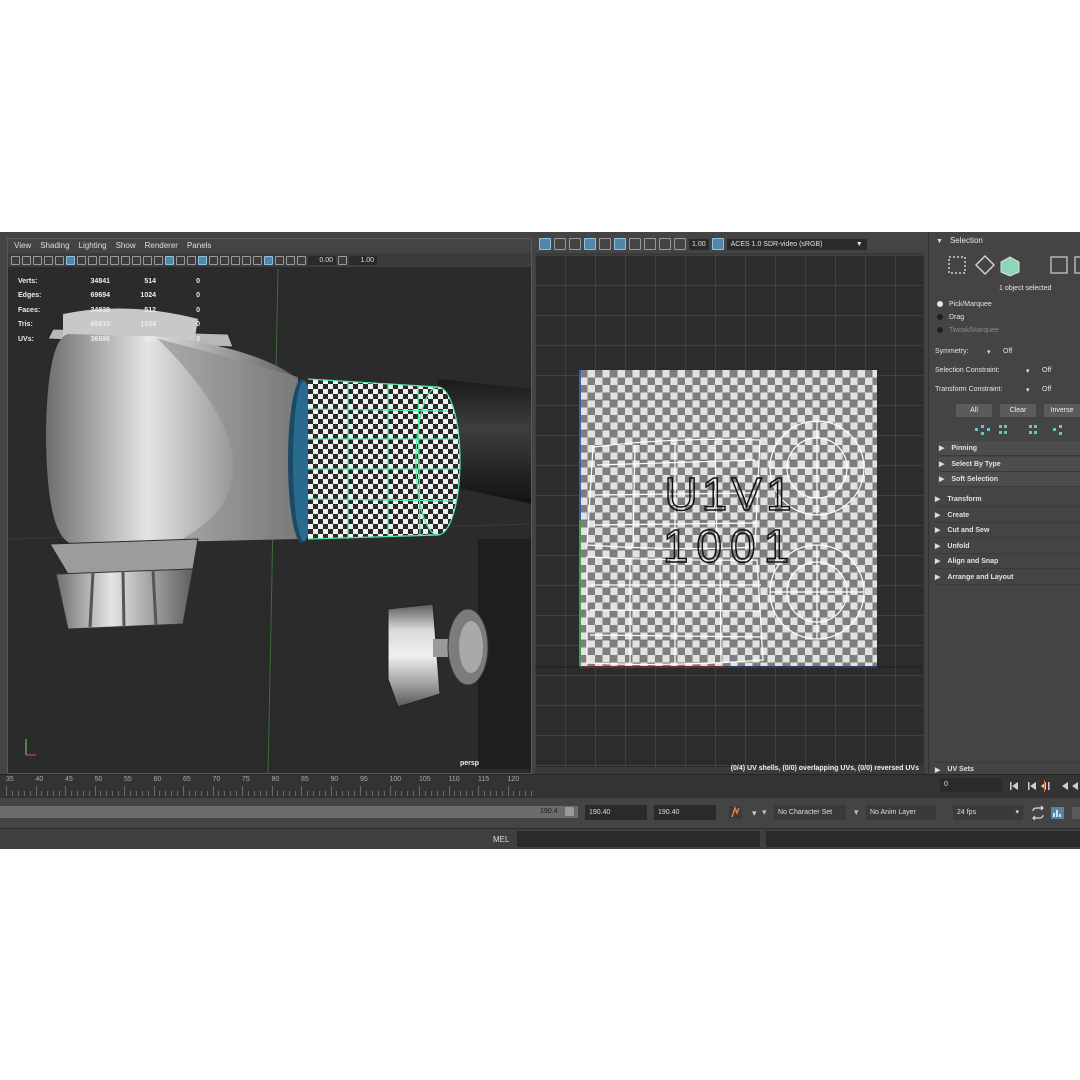 Image resolution: width=1080 pixels, height=1080 pixels. What do you see at coordinates (279, 260) in the screenshot?
I see `xray-joints-icon` at bounding box center [279, 260].